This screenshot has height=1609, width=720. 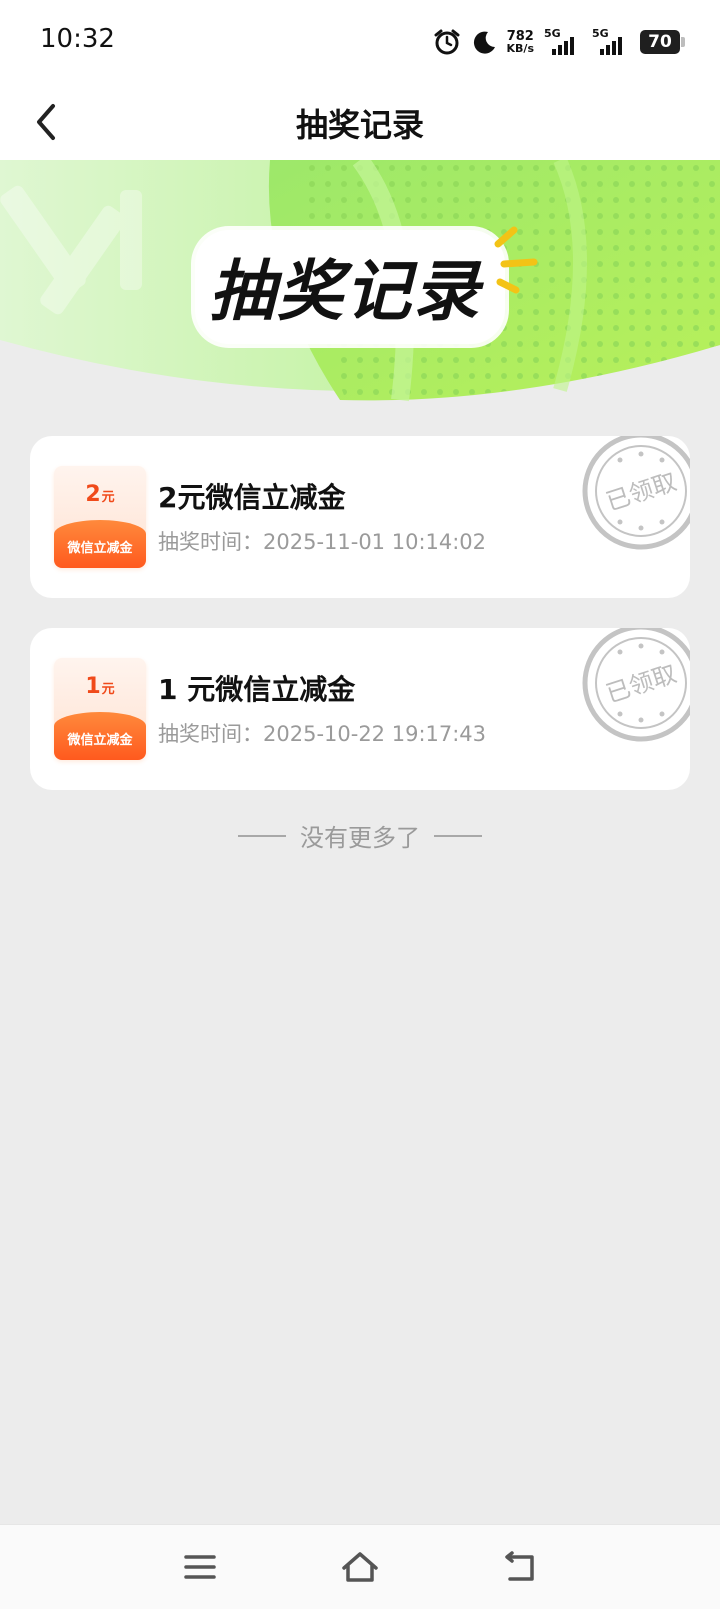 I want to click on record-title: 1 元微信立减金, so click(x=257, y=689).